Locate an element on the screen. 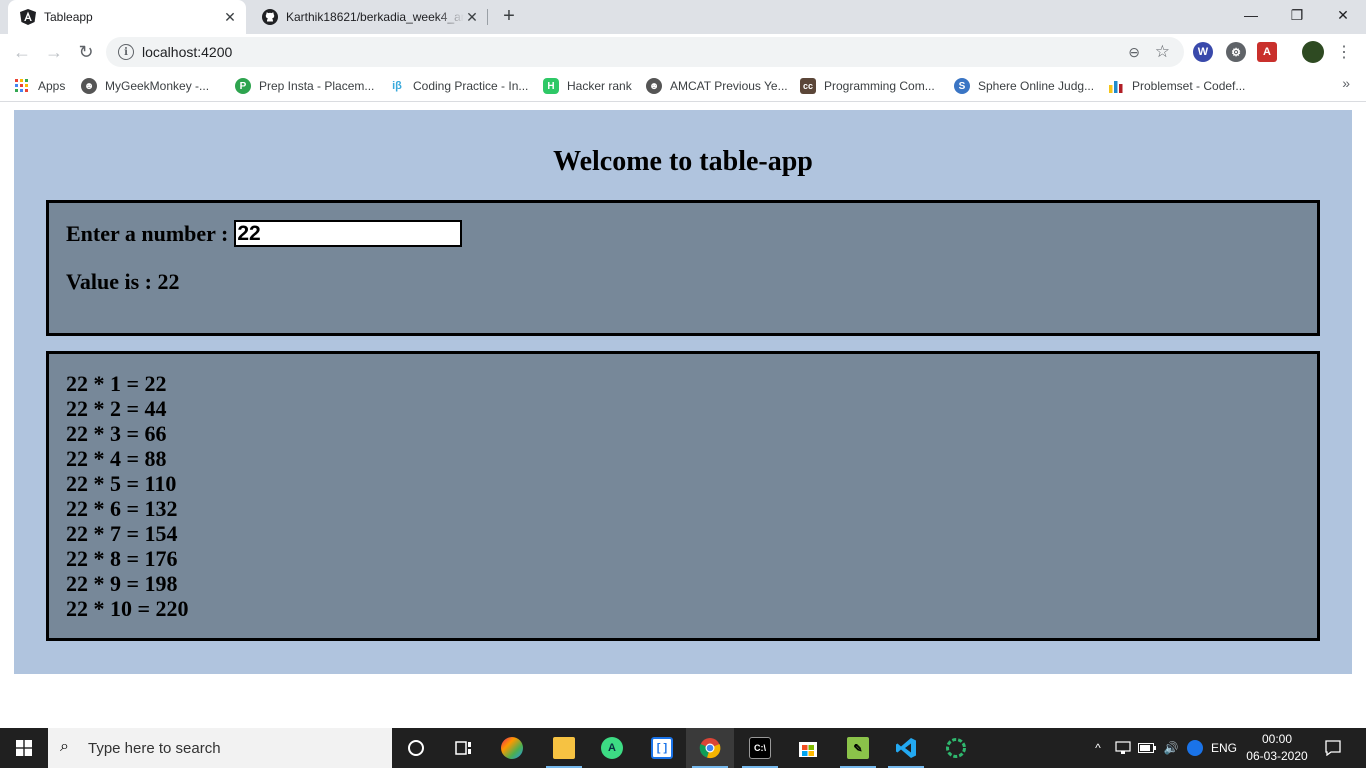 The width and height of the screenshot is (1366, 768). network-icon is located at coordinates (1123, 748).